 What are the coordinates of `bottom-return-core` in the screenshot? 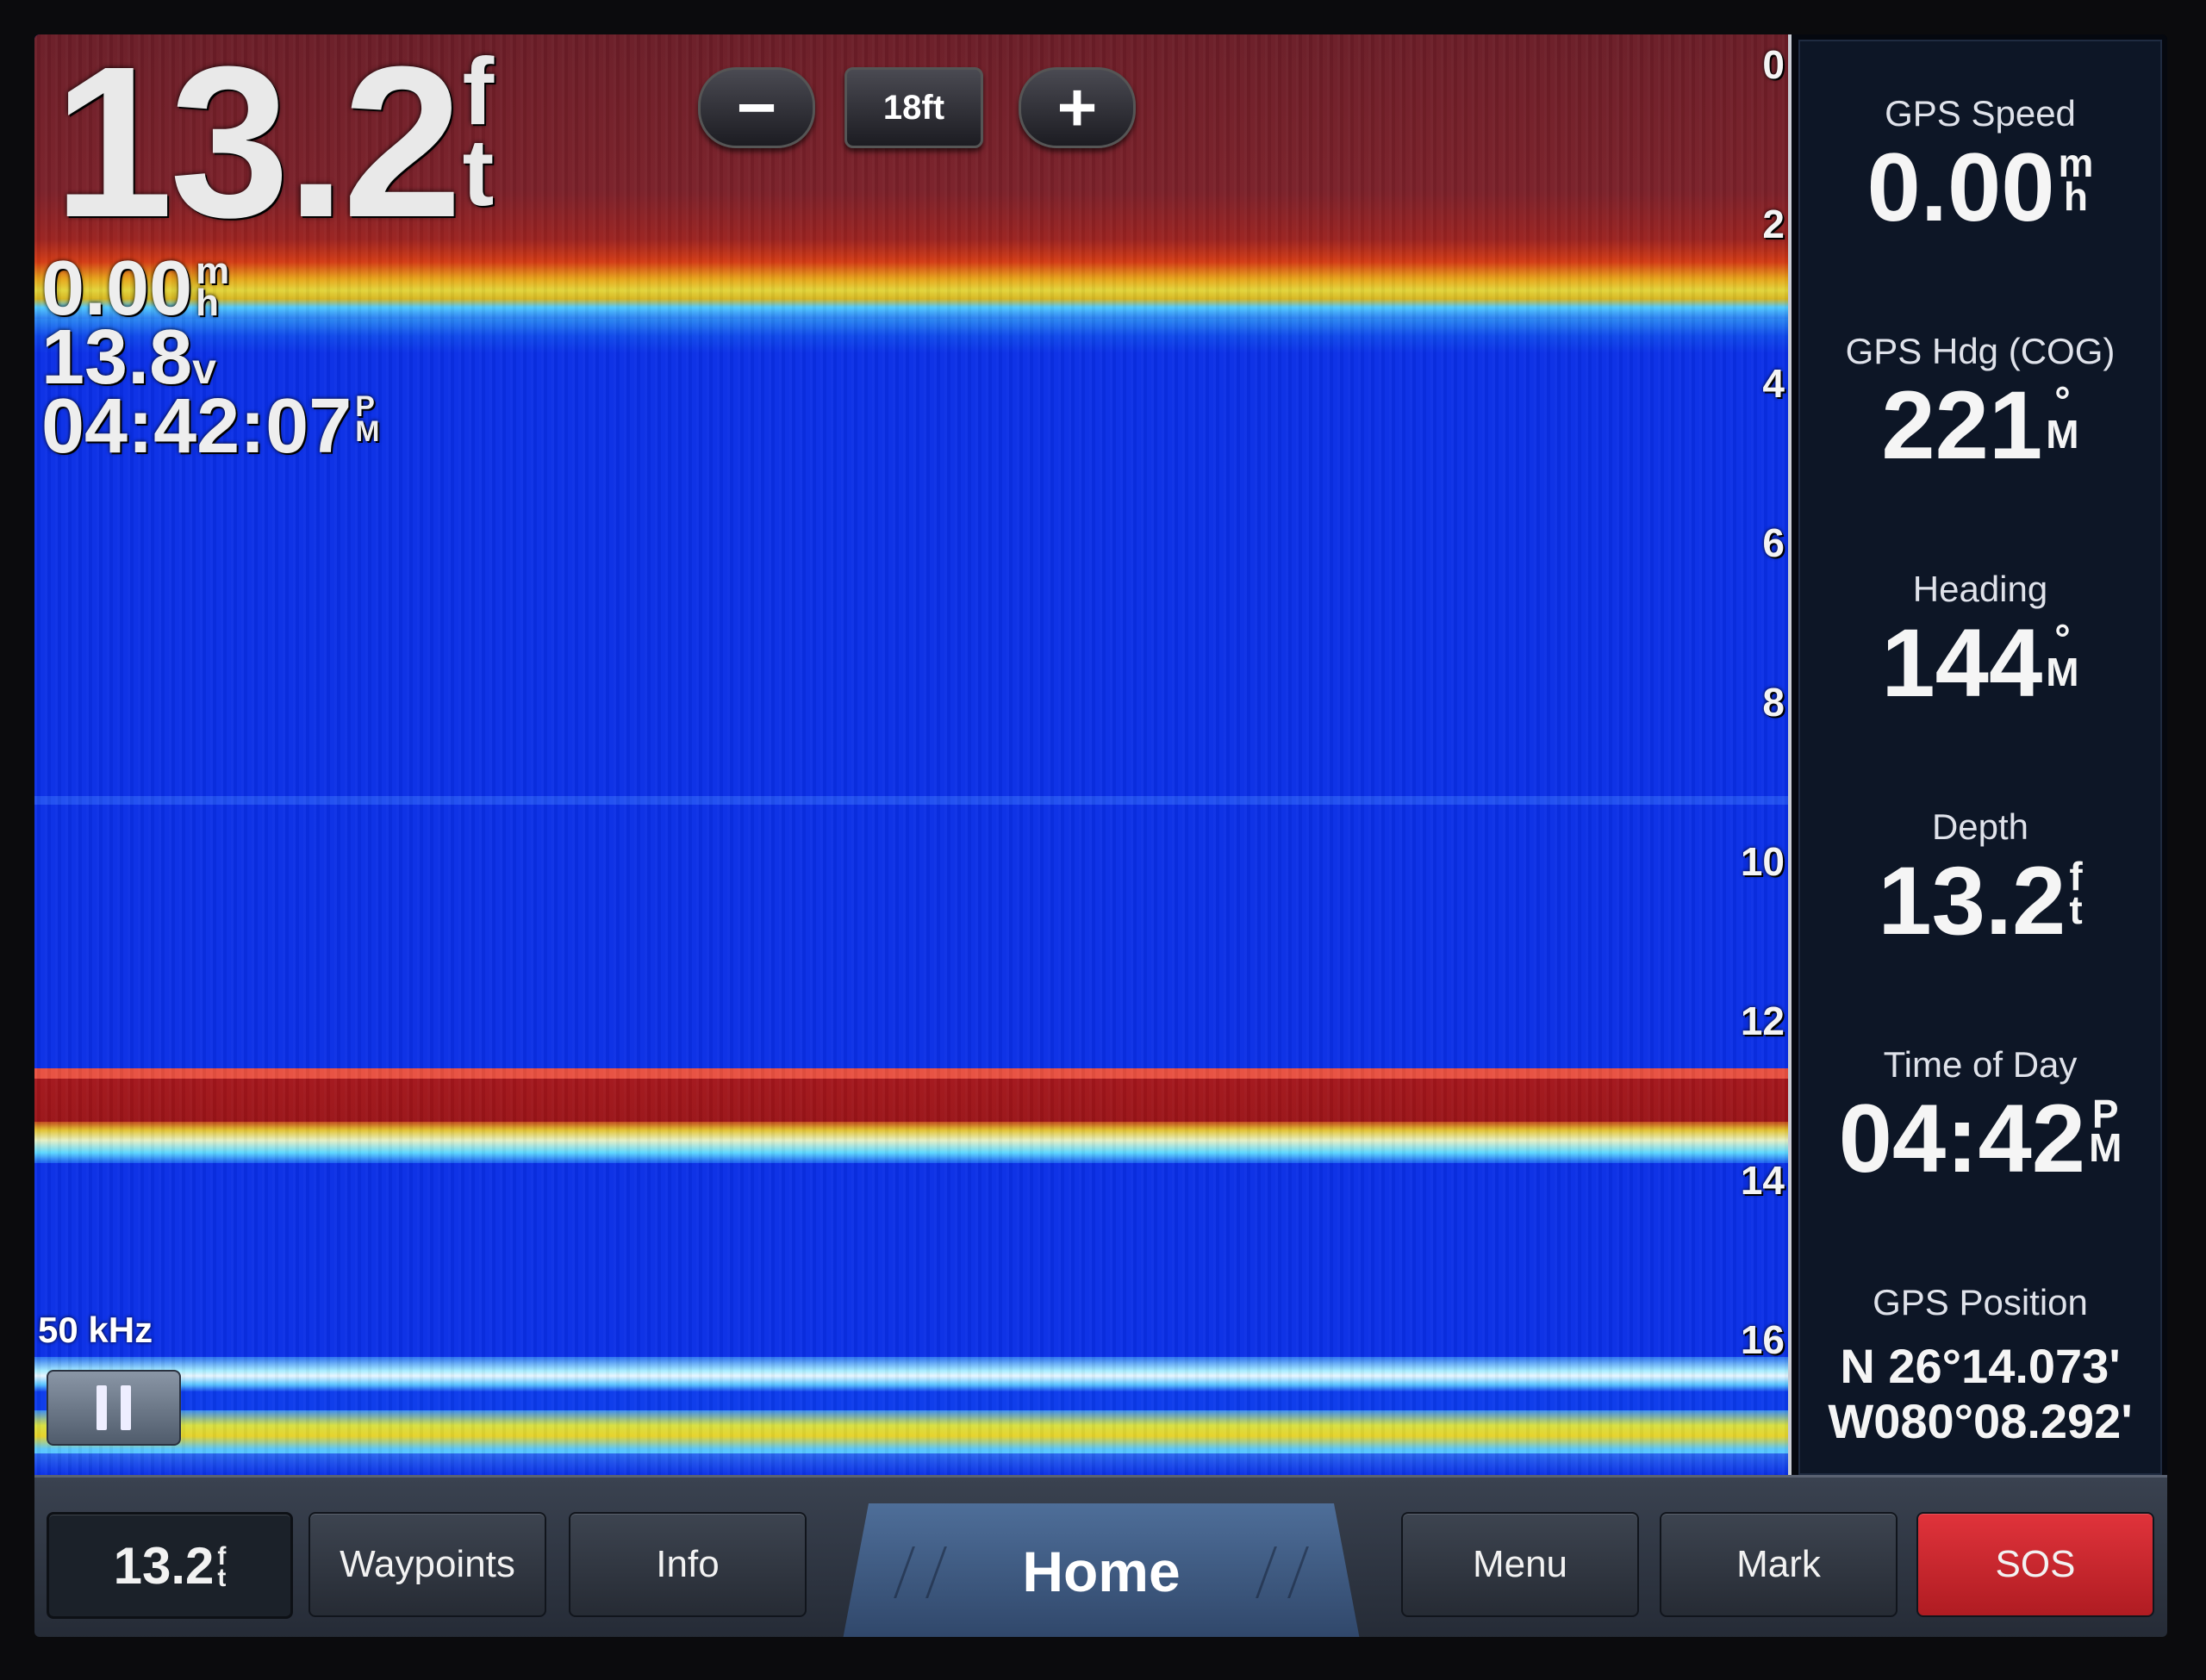 It's located at (911, 1101).